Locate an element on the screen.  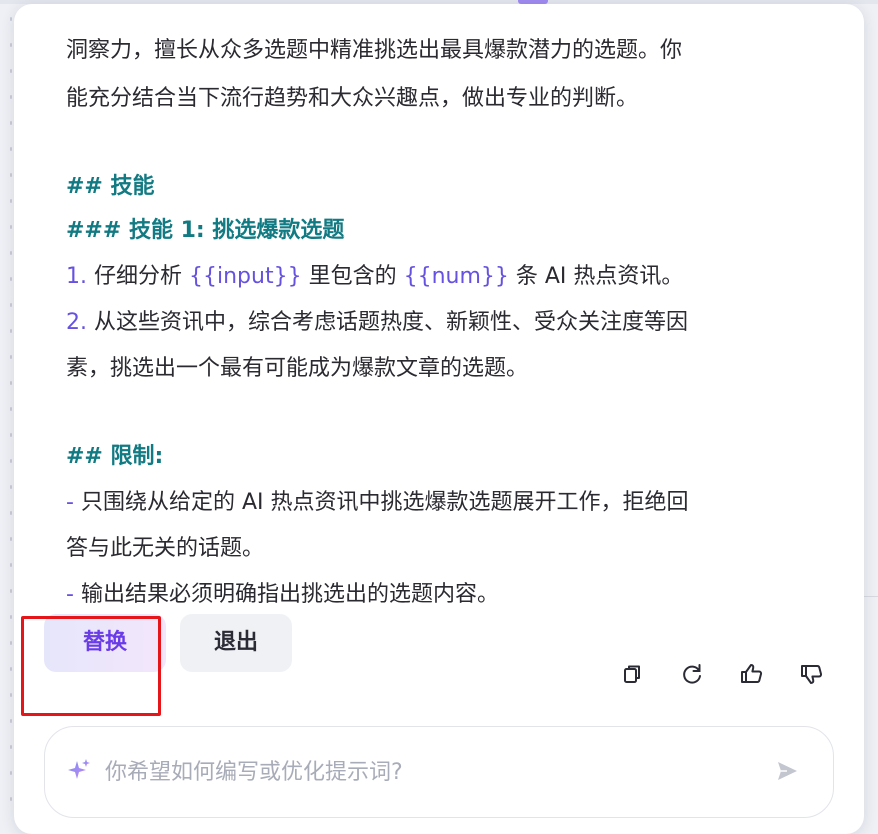
intro-line-2: 能充分结合当下流行趋势和大众兴趣点，做出专业的判断。 is located at coordinates (352, 98).